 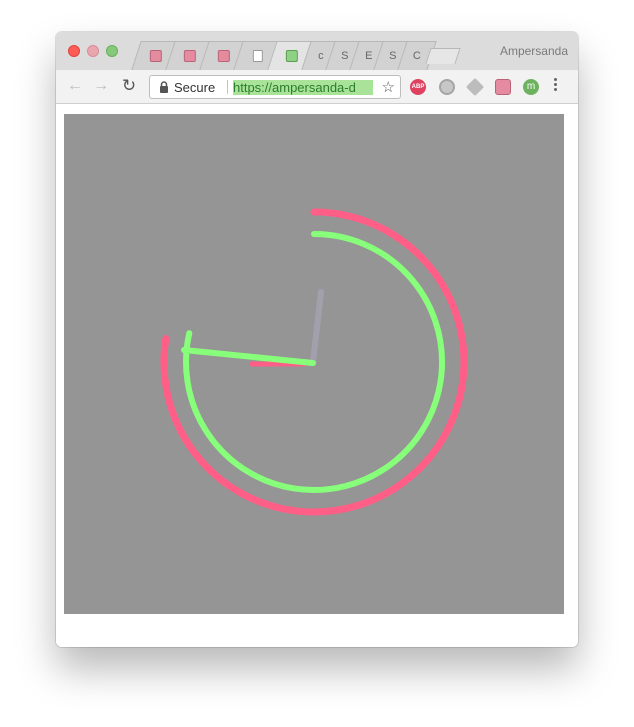 What do you see at coordinates (303, 87) in the screenshot?
I see `url-text: https://ampersanda-d` at bounding box center [303, 87].